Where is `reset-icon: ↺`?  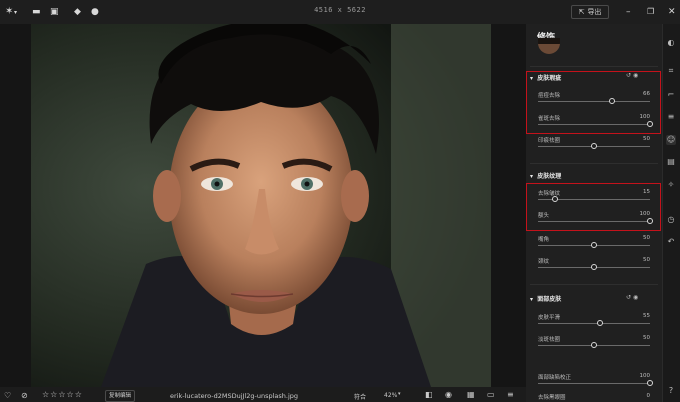 reset-icon: ↺ is located at coordinates (628, 297).